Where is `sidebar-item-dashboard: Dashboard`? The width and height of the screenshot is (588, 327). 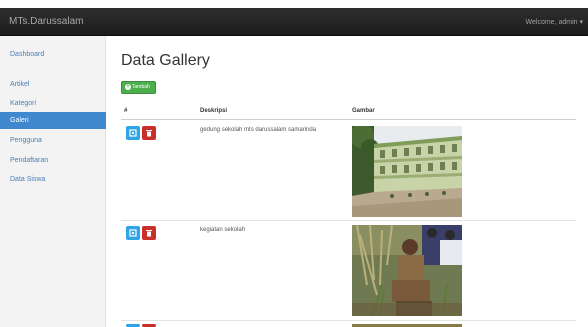 sidebar-item-dashboard: Dashboard is located at coordinates (53, 54).